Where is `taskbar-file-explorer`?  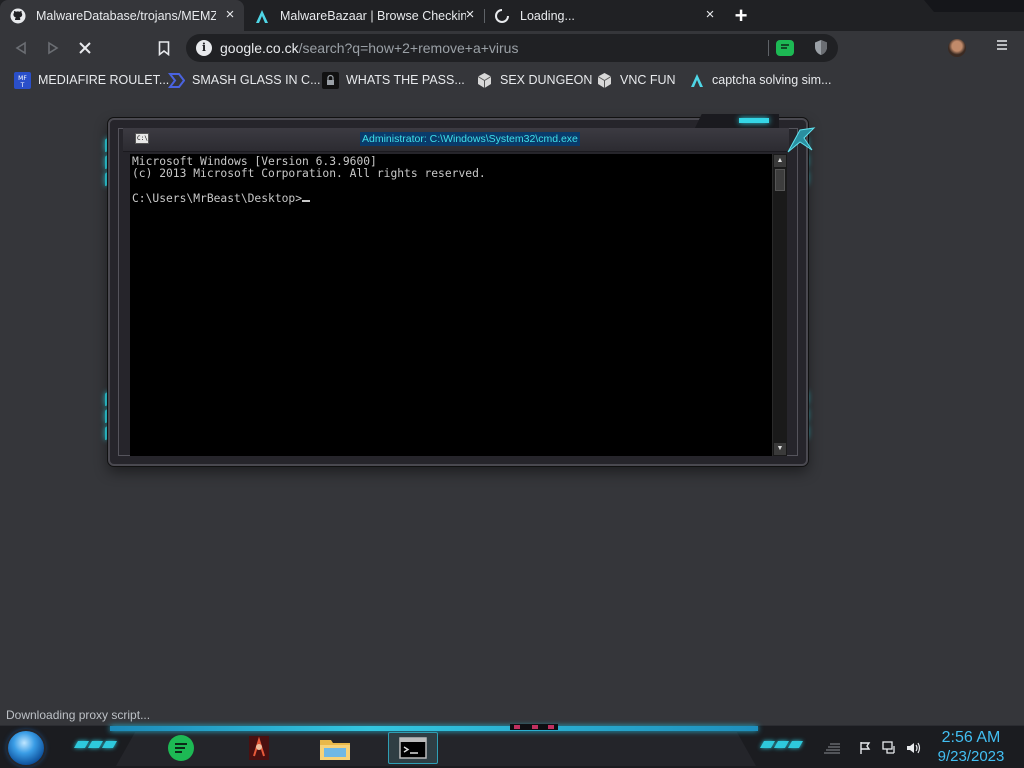
taskbar-file-explorer is located at coordinates (335, 748).